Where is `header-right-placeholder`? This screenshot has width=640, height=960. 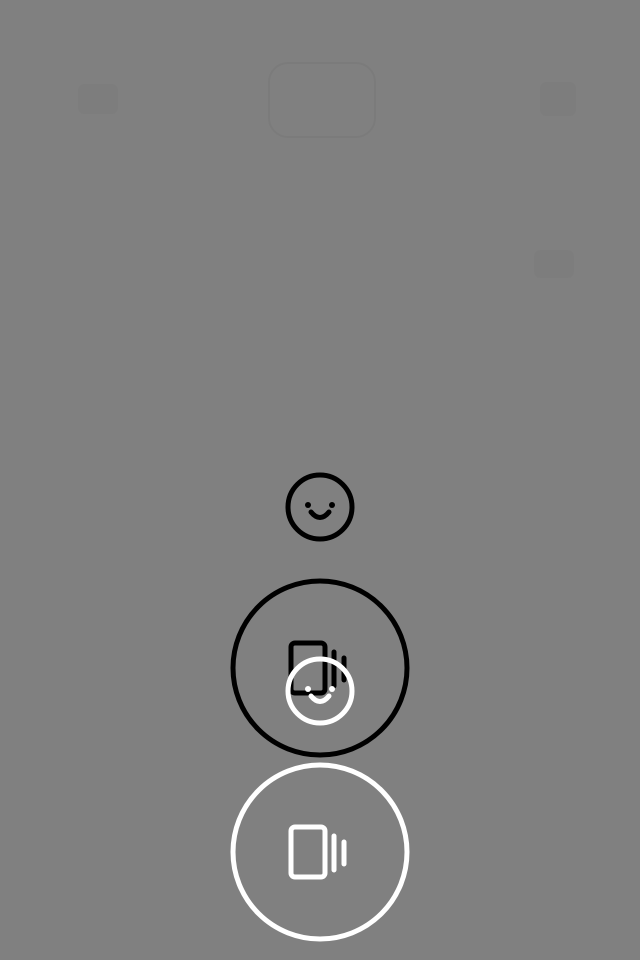 header-right-placeholder is located at coordinates (558, 99).